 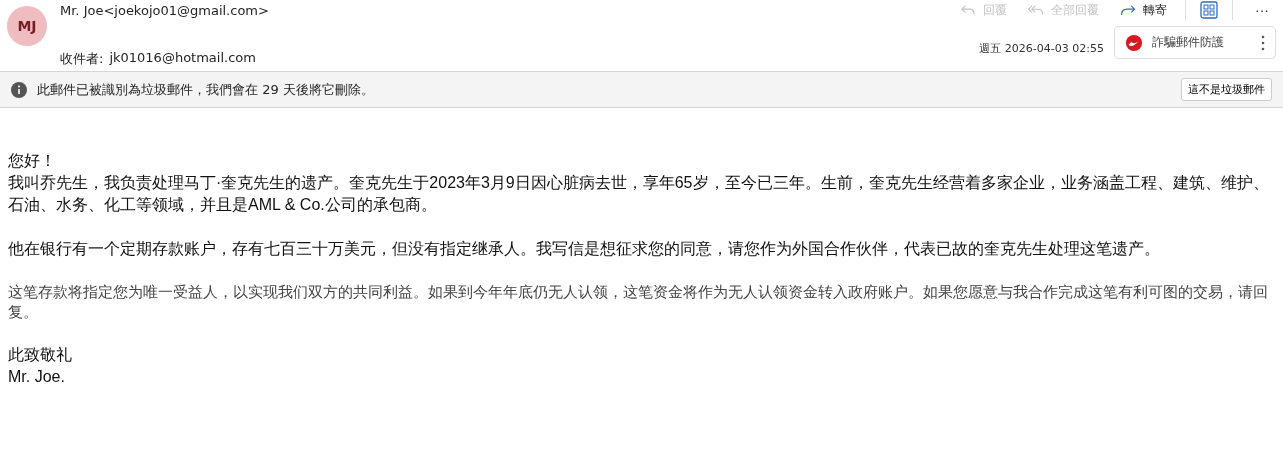 I want to click on forward-button: 轉寄, so click(x=1143, y=10).